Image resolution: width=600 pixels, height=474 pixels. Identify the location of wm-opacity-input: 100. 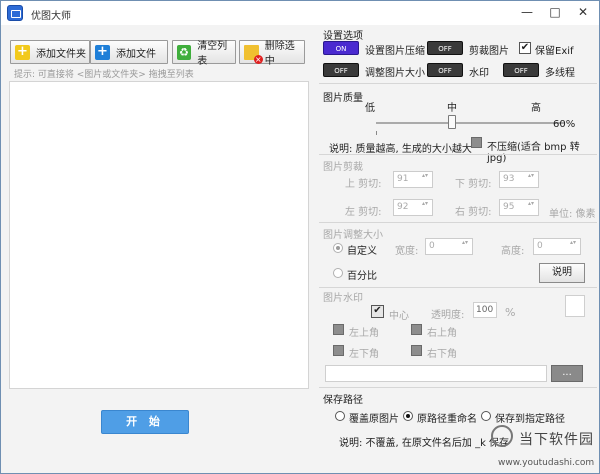
(485, 310).